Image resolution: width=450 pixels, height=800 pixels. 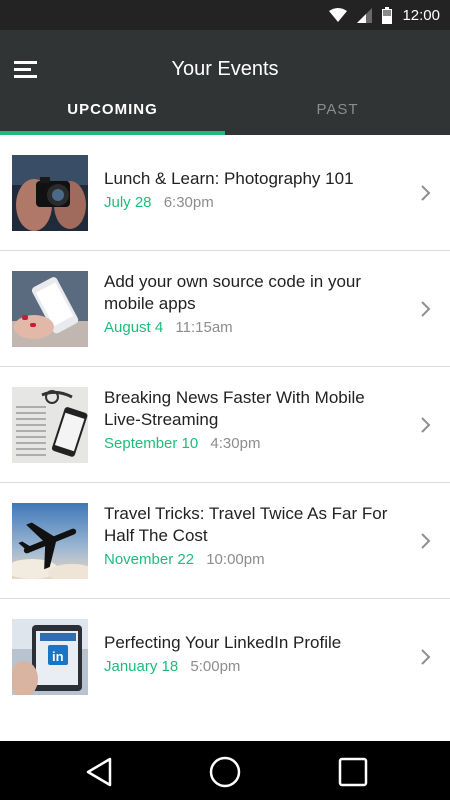 I want to click on event-meta: September 10 4:30pm, so click(x=252, y=443).